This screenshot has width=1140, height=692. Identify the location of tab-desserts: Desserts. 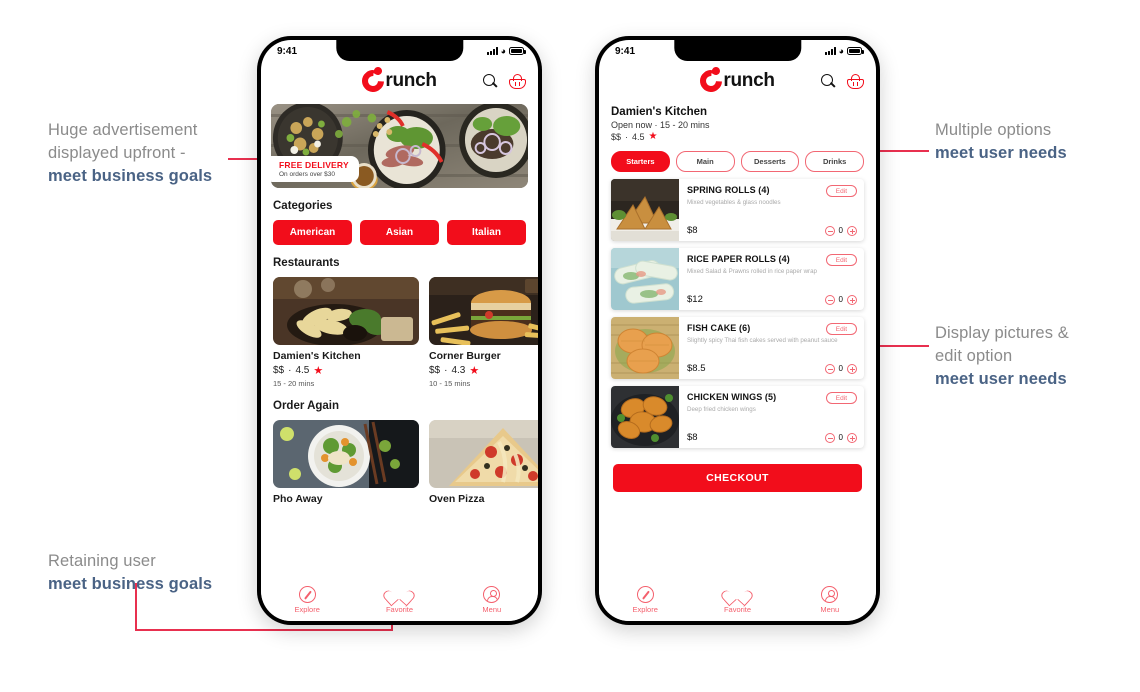
(770, 161).